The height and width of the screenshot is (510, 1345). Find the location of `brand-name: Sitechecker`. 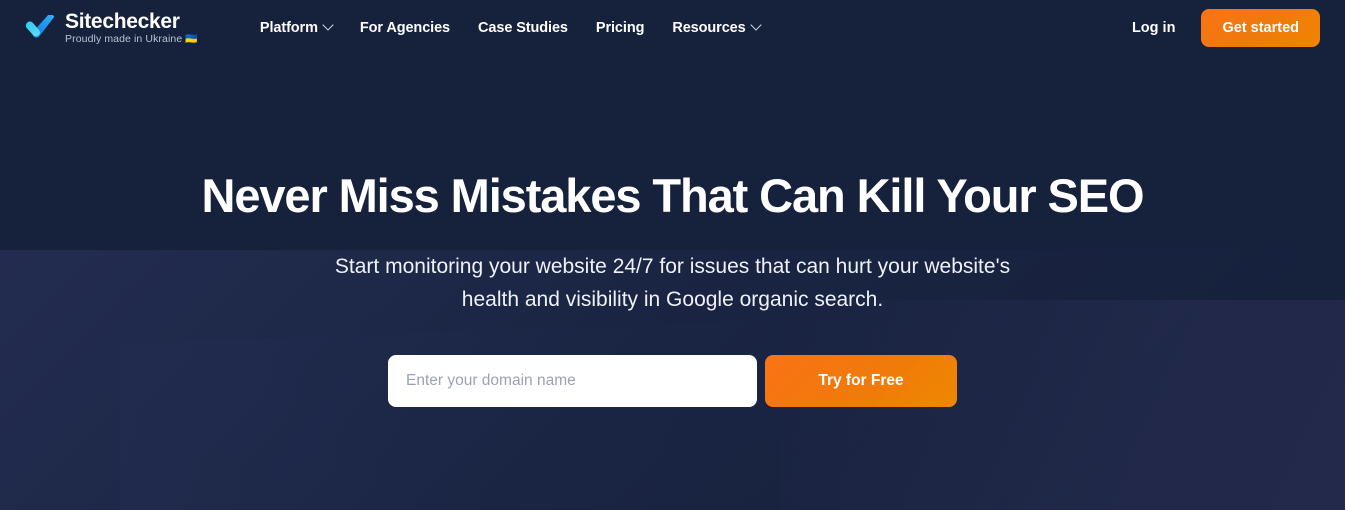

brand-name: Sitechecker is located at coordinates (122, 21).